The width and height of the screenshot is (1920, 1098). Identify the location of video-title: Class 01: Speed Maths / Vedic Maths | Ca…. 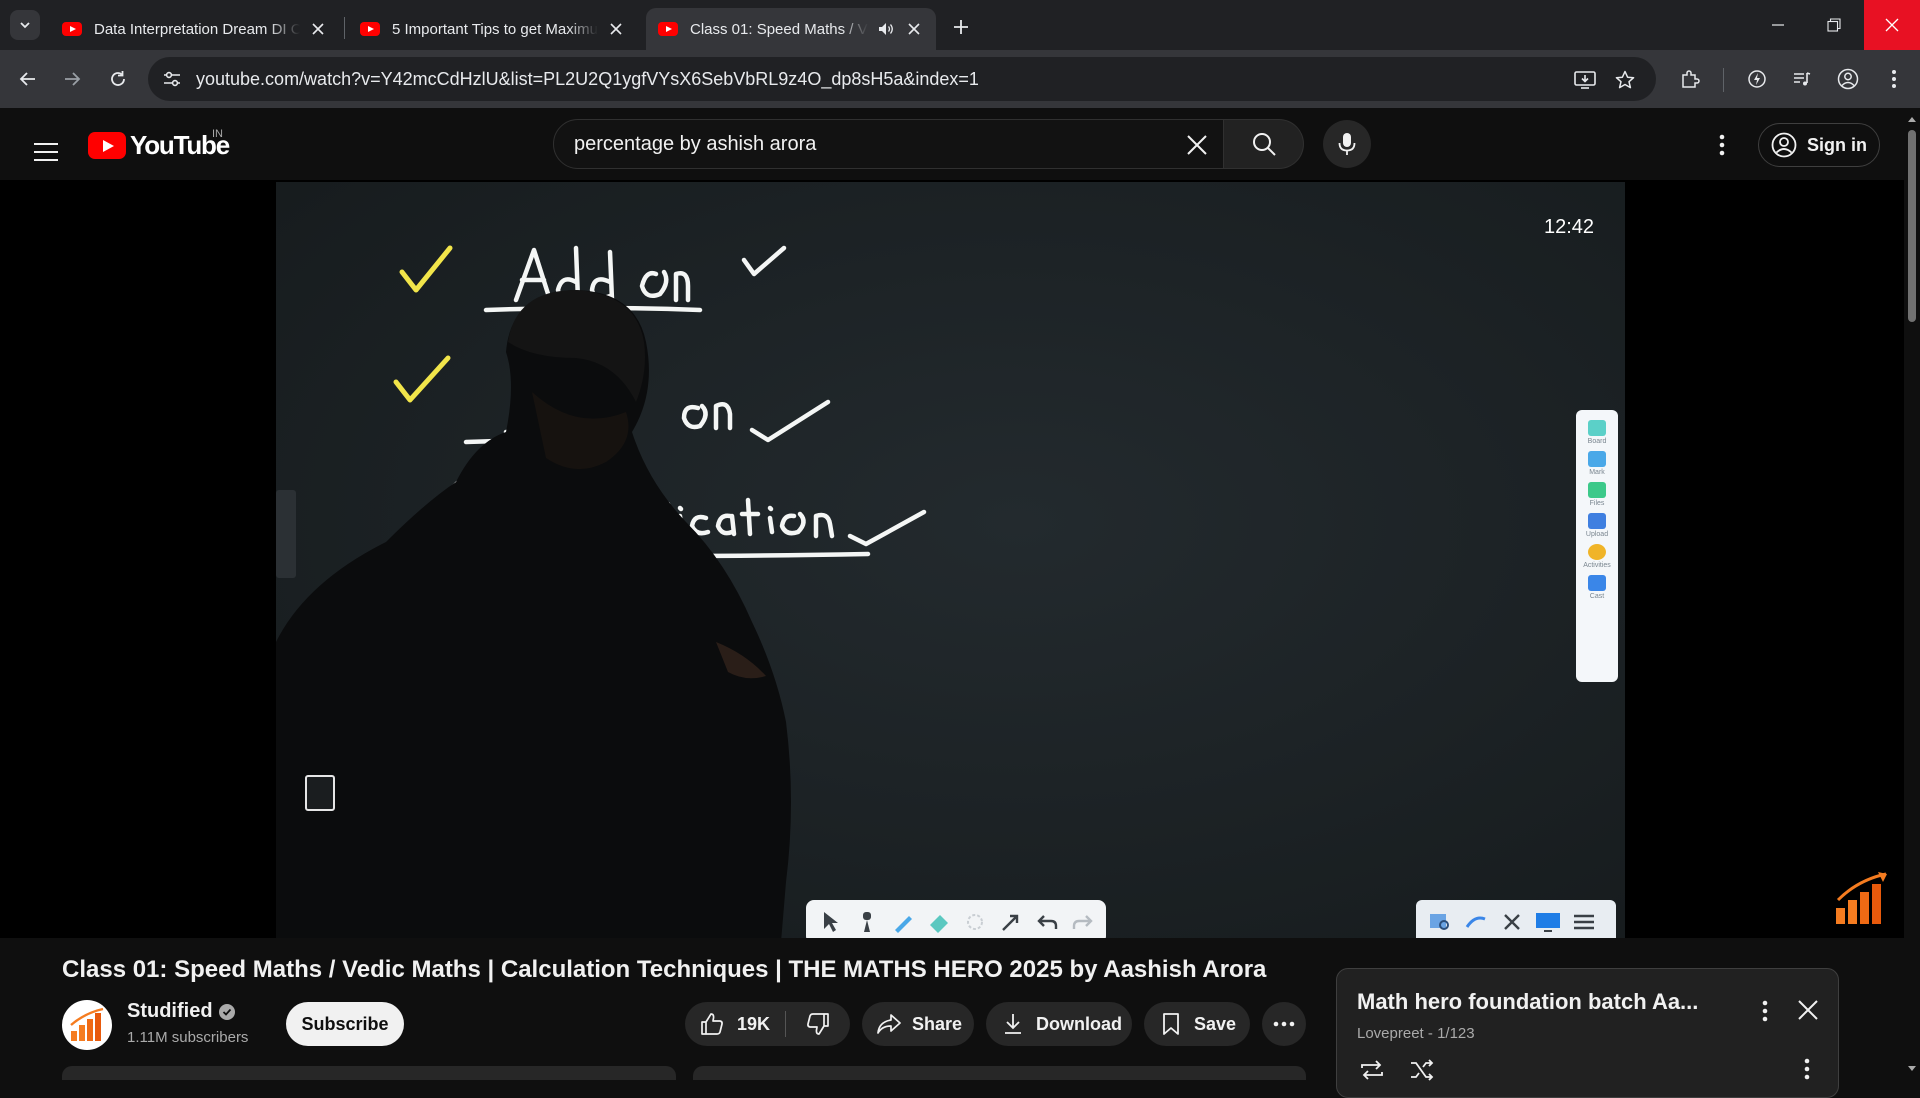
(664, 969).